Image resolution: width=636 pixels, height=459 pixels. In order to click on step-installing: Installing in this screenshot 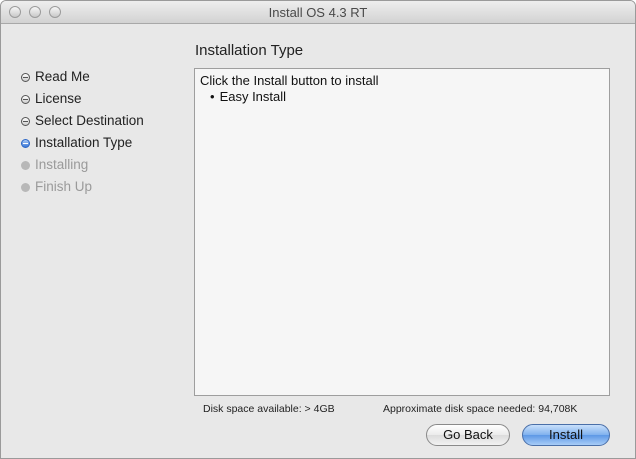, I will do `click(82, 167)`.